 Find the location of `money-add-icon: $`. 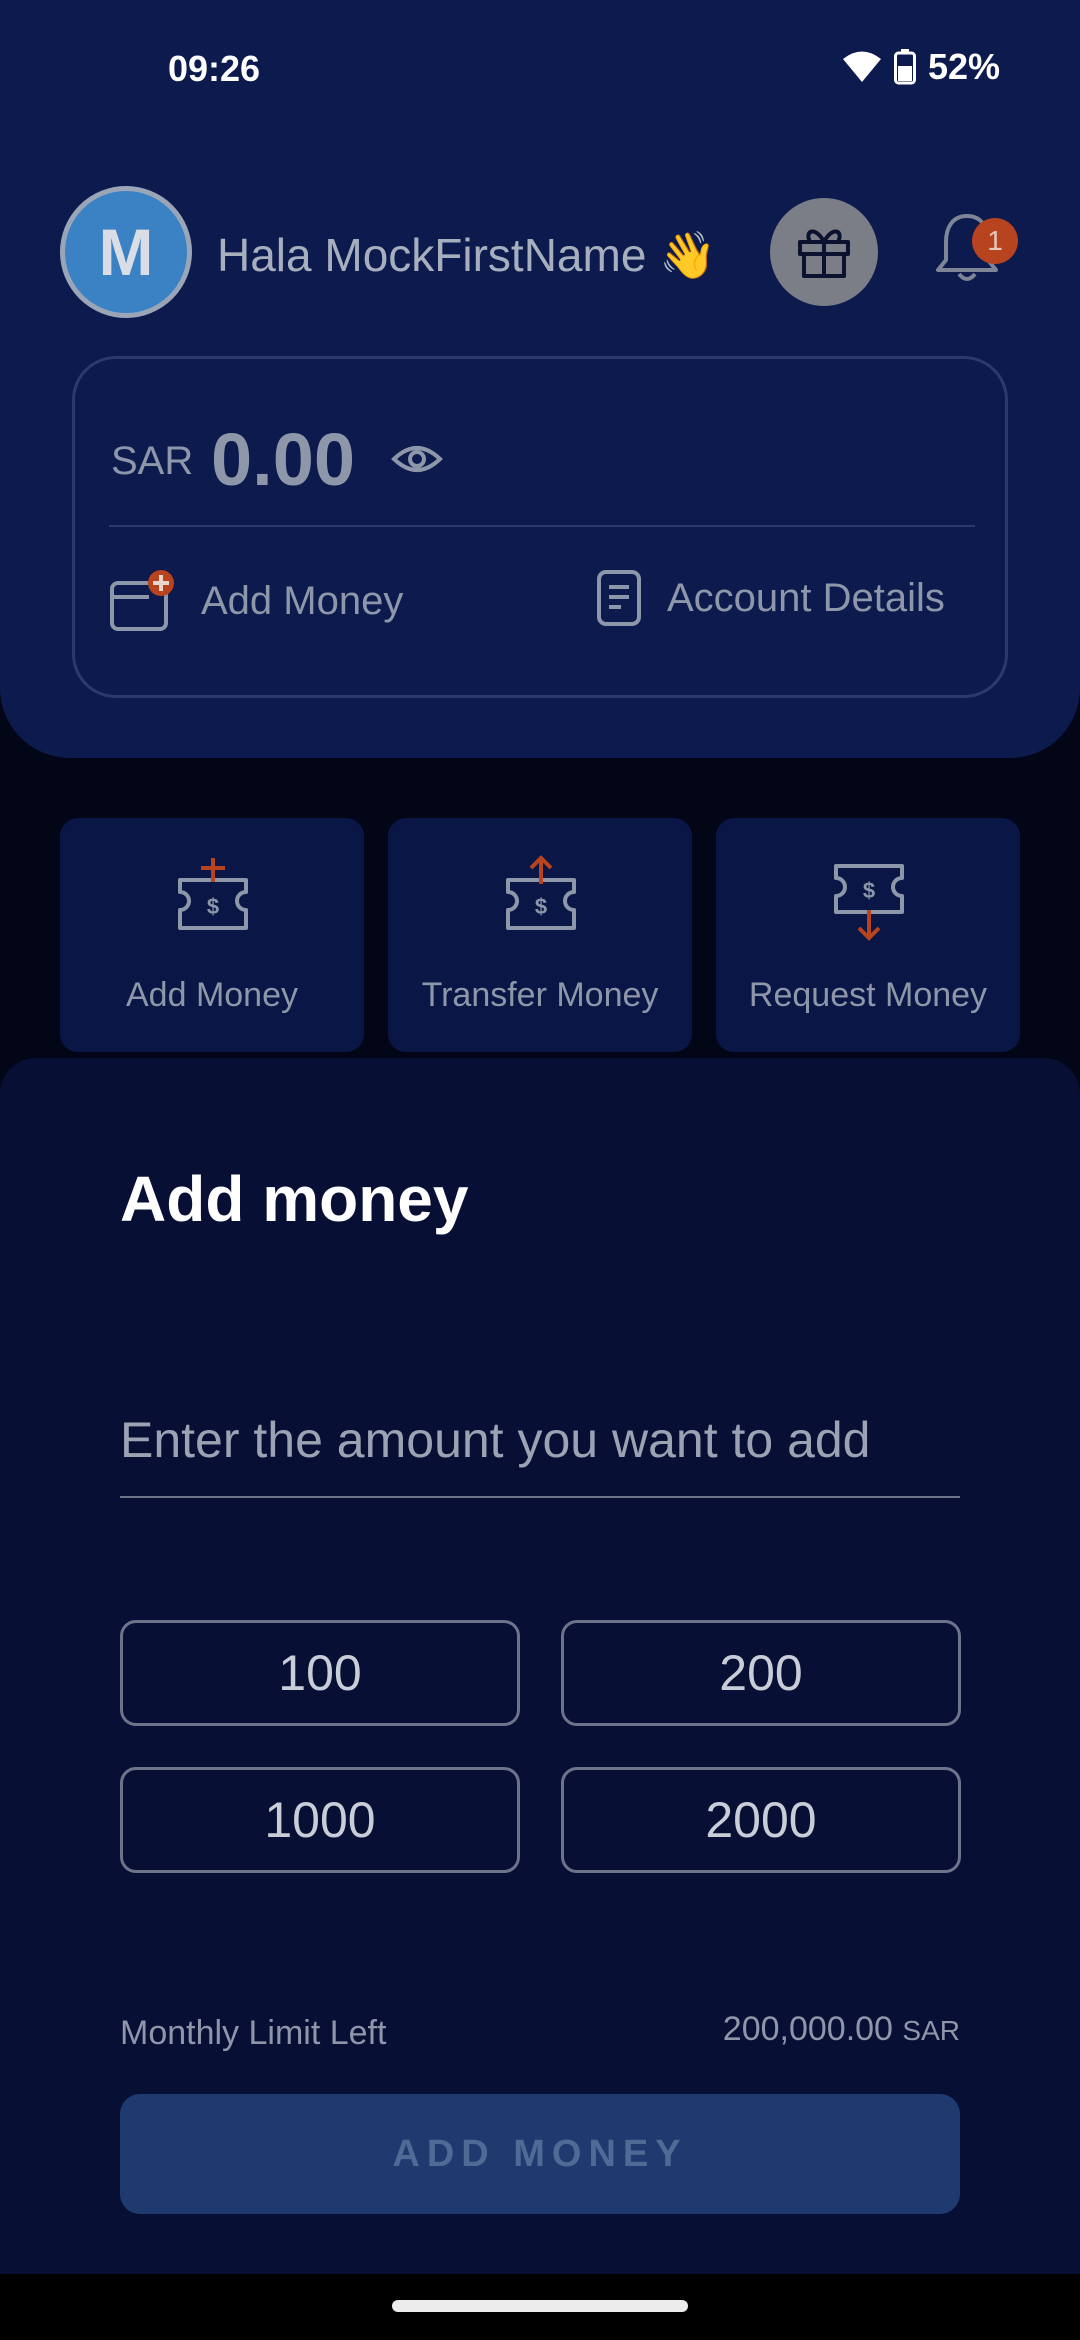

money-add-icon: $ is located at coordinates (213, 894).